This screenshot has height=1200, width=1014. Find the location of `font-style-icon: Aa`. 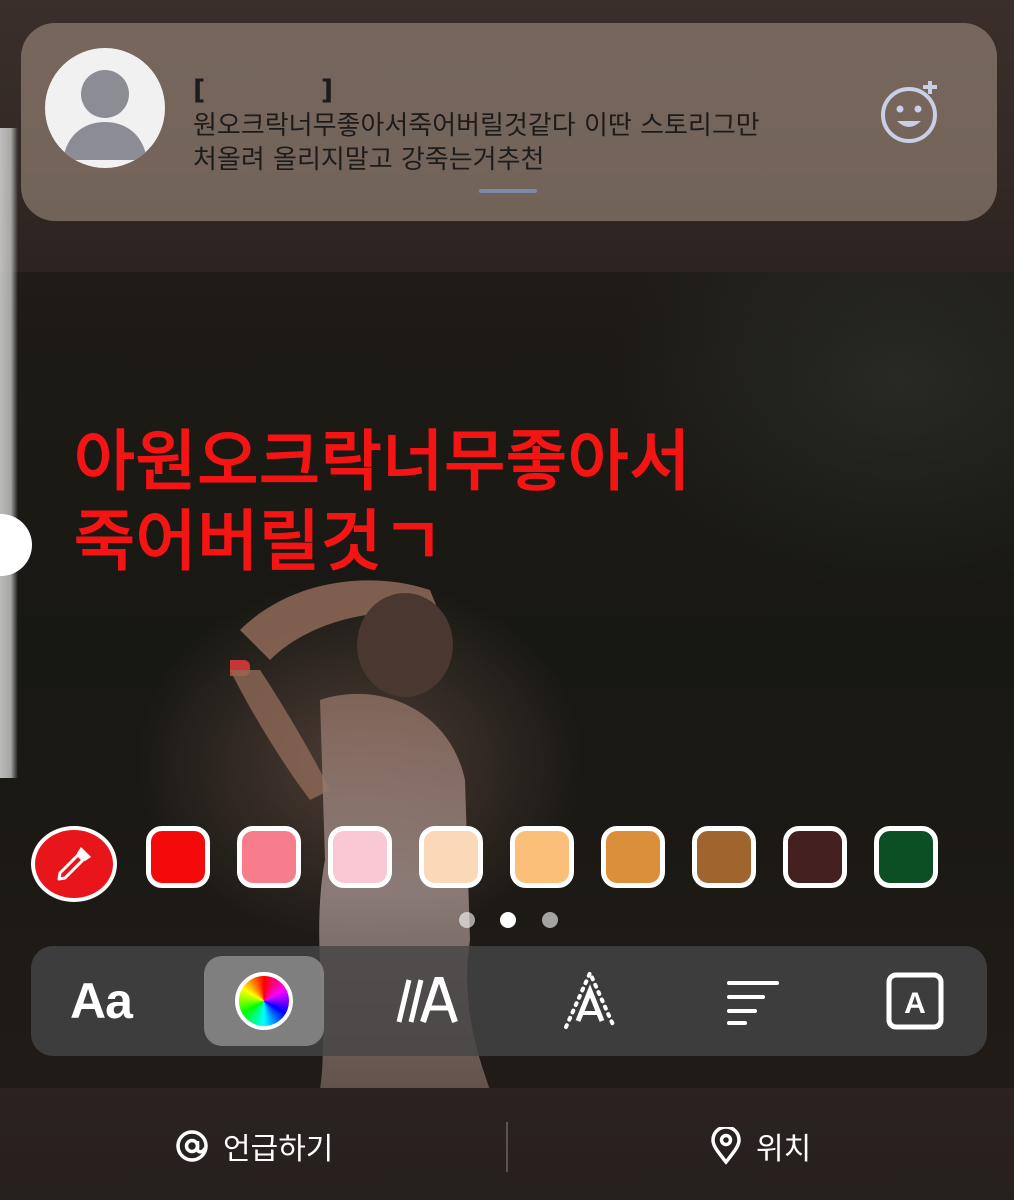

font-style-icon: Aa is located at coordinates (101, 1001).